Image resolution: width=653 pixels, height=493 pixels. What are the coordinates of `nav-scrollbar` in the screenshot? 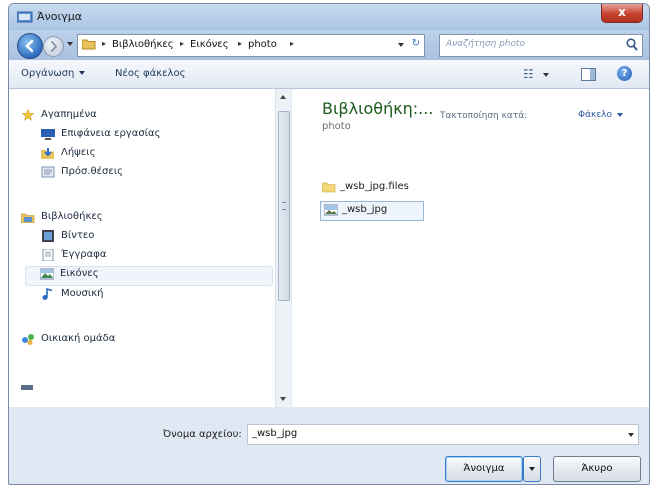 It's located at (283, 248).